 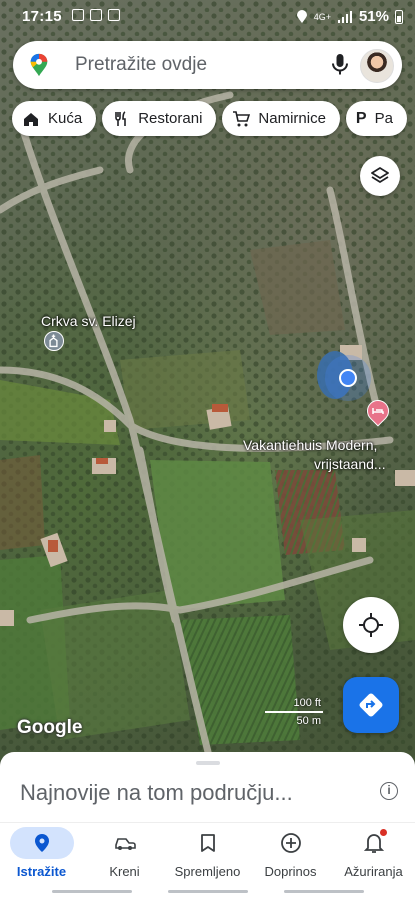 What do you see at coordinates (170, 118) in the screenshot?
I see `chip-restaurants-label: Restorani` at bounding box center [170, 118].